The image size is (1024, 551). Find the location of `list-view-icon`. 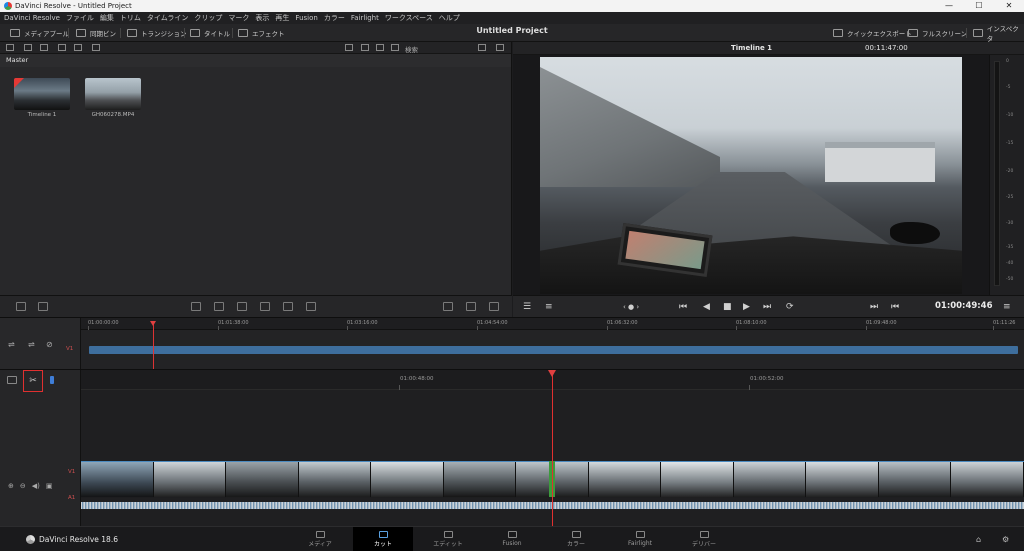

list-view-icon is located at coordinates (395, 47).